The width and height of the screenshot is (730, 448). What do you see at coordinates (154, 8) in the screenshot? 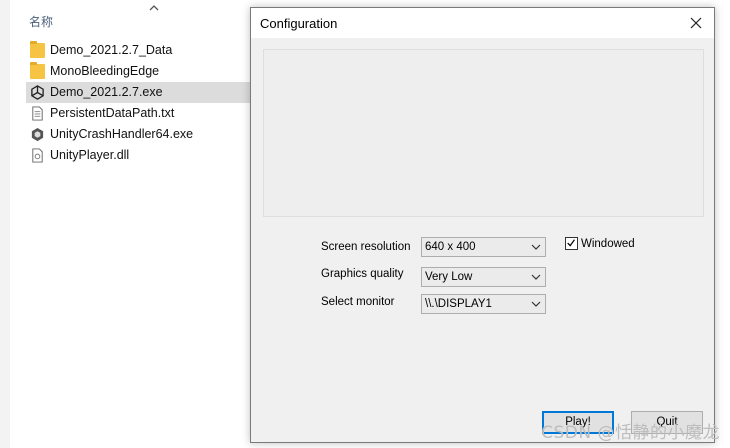
I see `sort-ascending-icon` at bounding box center [154, 8].